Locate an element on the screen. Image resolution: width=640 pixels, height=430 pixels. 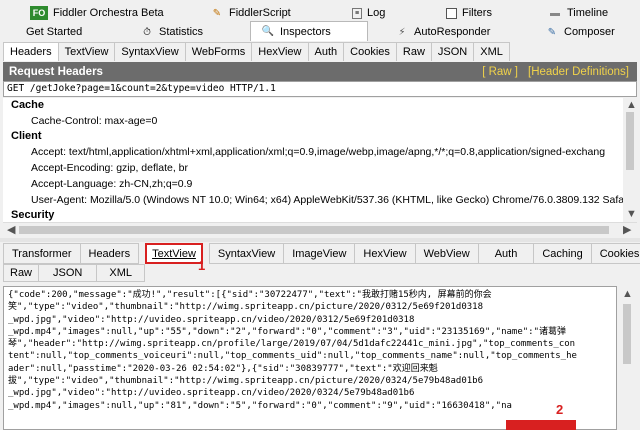
tab-inspectors: 🔍 Inspectors is located at coordinates (309, 31).